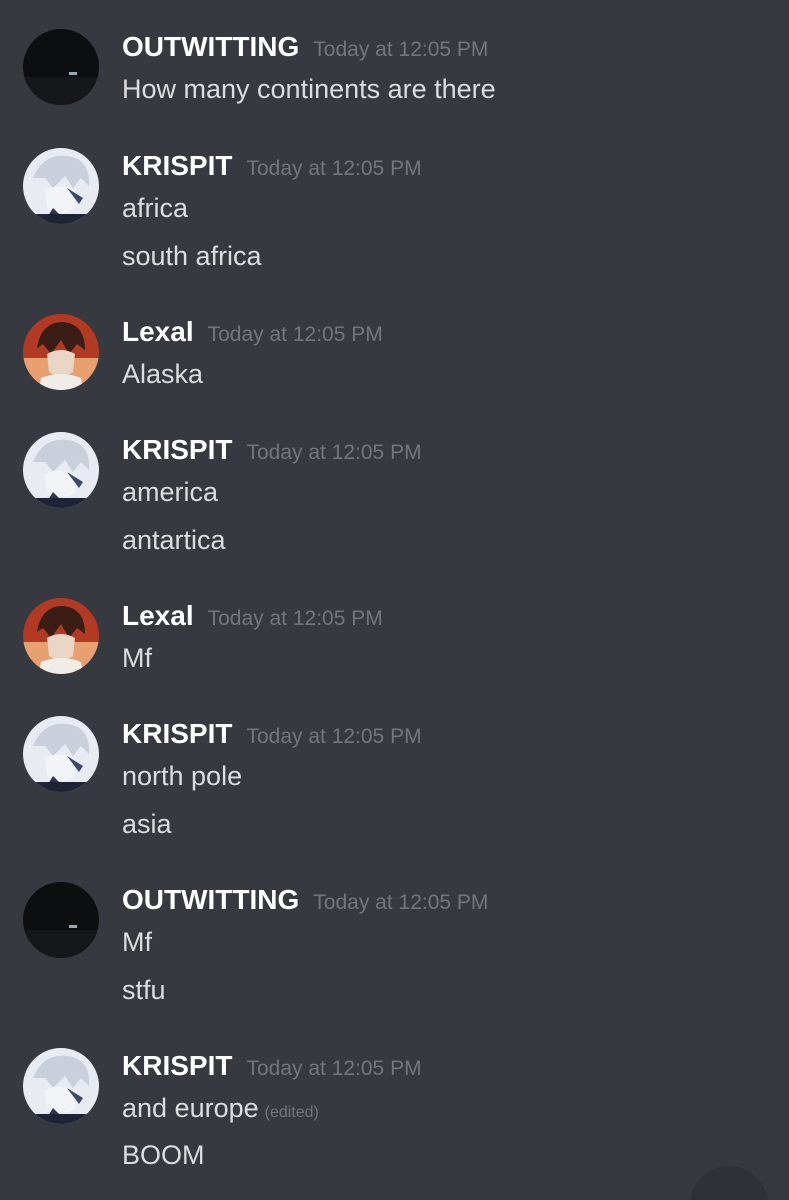 Image resolution: width=789 pixels, height=1200 pixels. What do you see at coordinates (192, 256) in the screenshot?
I see `message-text: south africa` at bounding box center [192, 256].